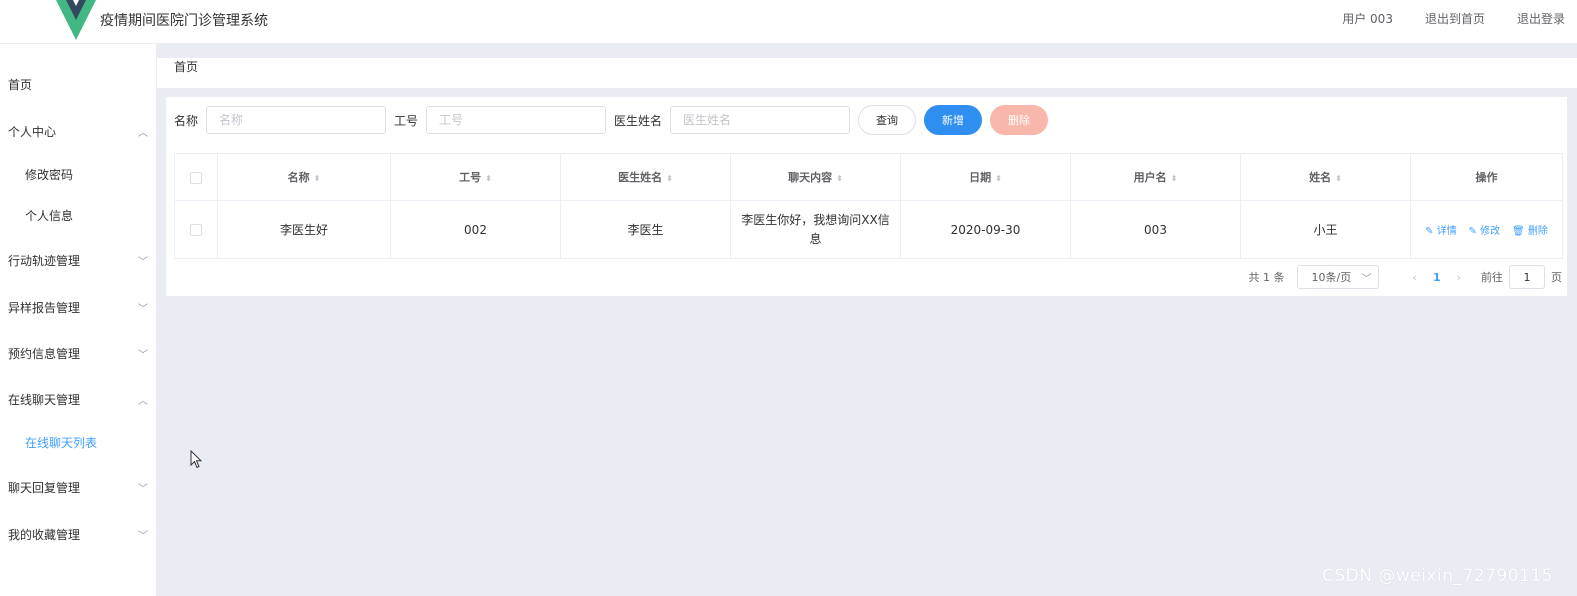  Describe the element at coordinates (1556, 277) in the screenshot. I see `goto-suffix: 页` at that location.